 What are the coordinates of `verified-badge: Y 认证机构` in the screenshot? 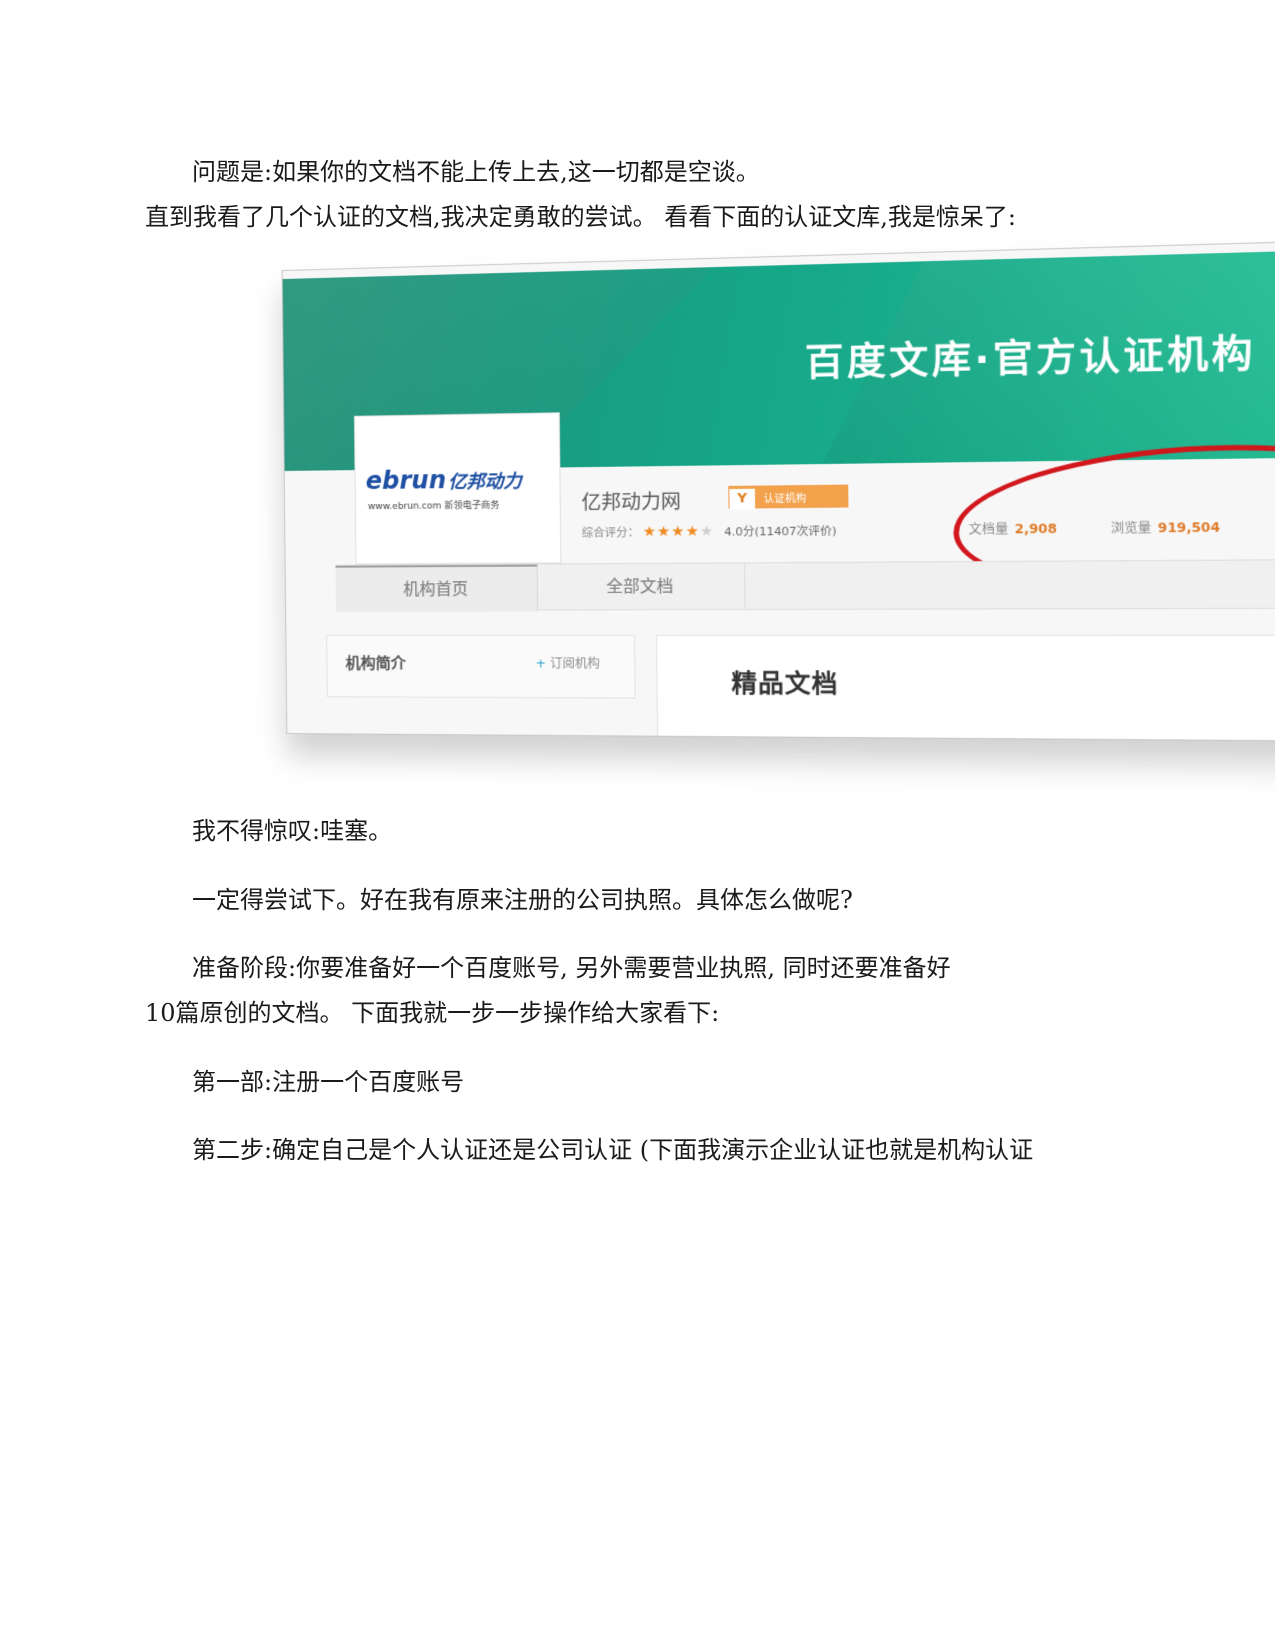 It's located at (788, 497).